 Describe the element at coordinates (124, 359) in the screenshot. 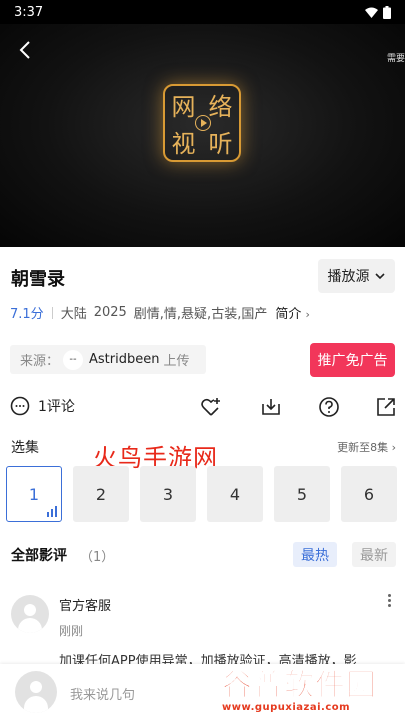

I see `uploader-name: Astridbeen` at that location.